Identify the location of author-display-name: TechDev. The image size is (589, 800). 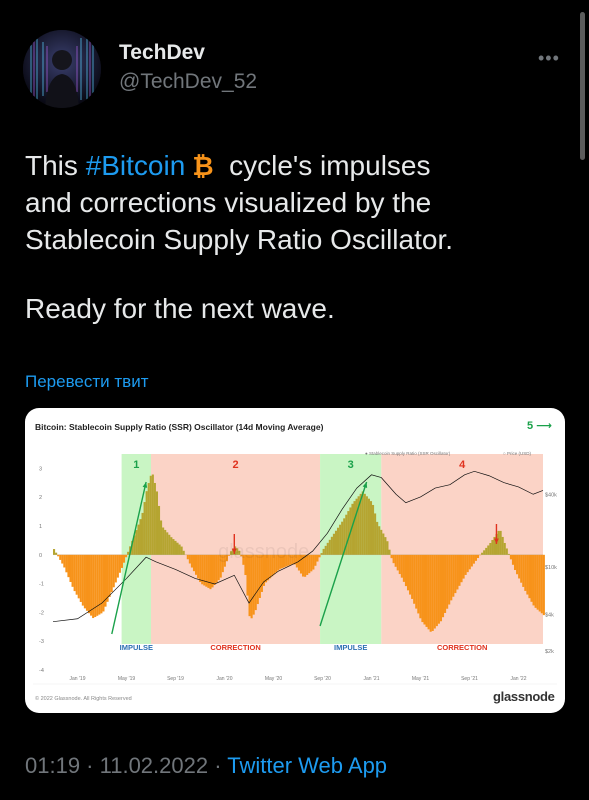
(162, 53).